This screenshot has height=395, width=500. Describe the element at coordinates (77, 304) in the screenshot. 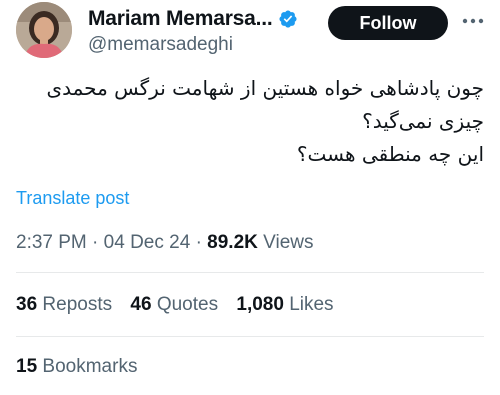

I see `reposts-label: Reposts` at that location.